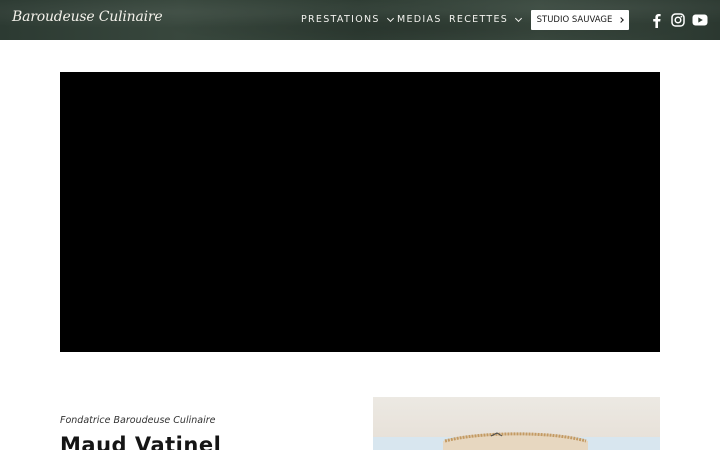  I want to click on founder-photo, so click(516, 423).